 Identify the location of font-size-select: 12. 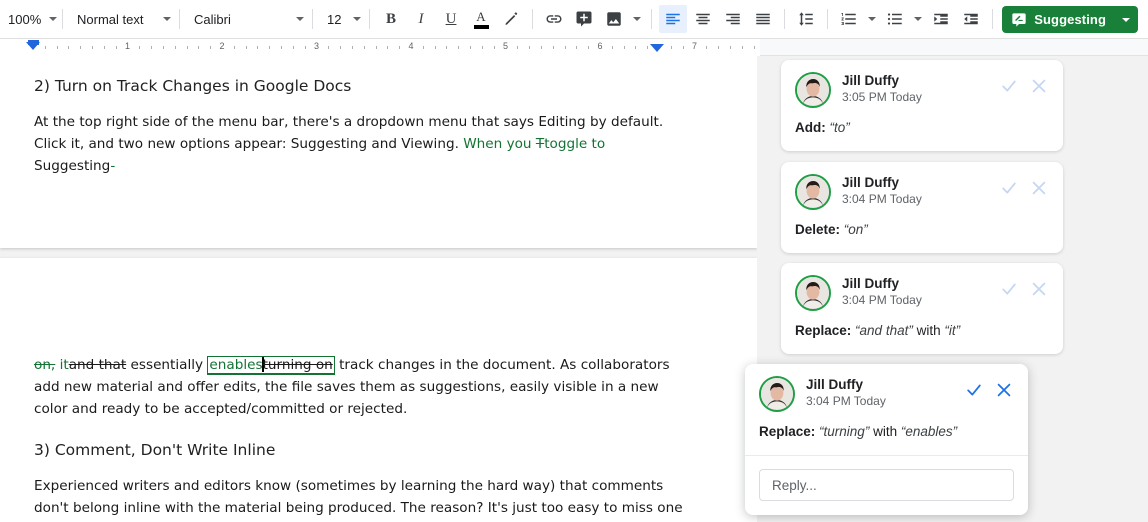
(341, 19).